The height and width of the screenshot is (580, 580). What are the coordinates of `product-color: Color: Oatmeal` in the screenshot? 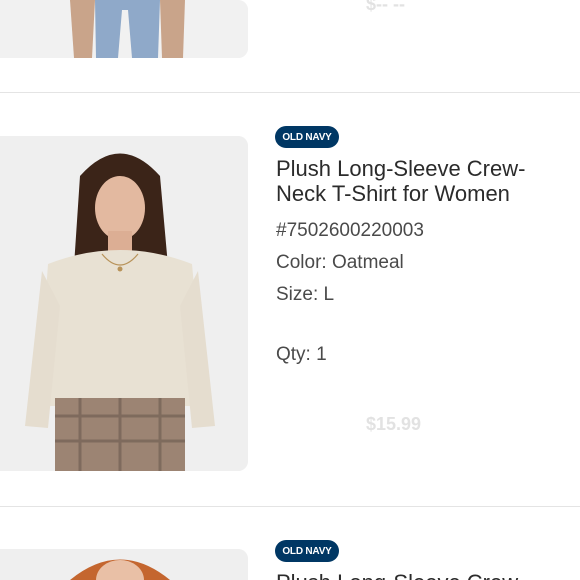 It's located at (340, 262).